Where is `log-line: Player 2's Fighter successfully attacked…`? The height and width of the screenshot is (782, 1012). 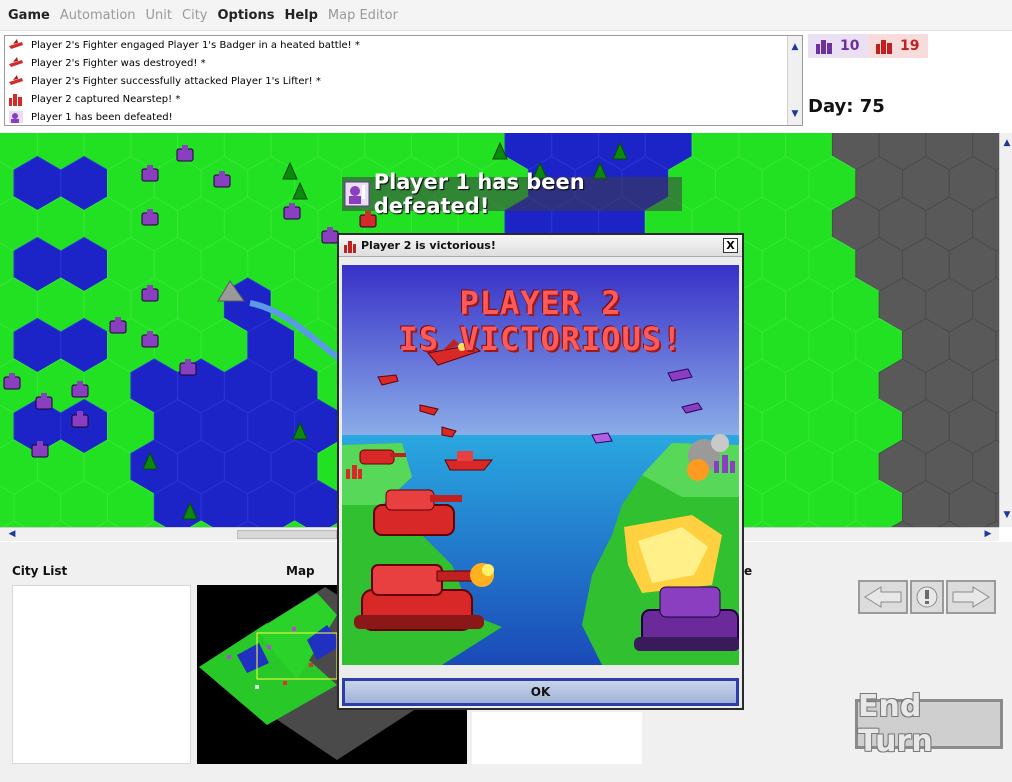 log-line: Player 2's Fighter successfully attacked… is located at coordinates (396, 81).